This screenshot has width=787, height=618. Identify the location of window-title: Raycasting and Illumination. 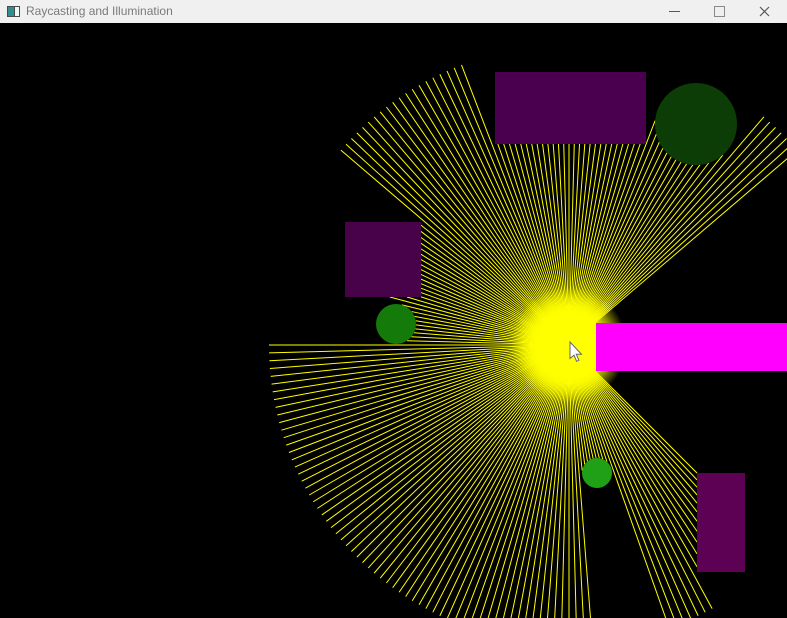
(99, 11).